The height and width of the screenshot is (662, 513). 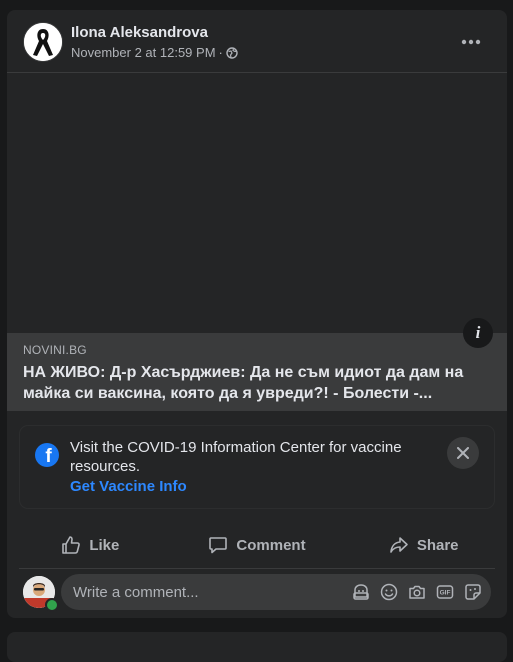 What do you see at coordinates (41, 594) in the screenshot?
I see `commenter-avatar` at bounding box center [41, 594].